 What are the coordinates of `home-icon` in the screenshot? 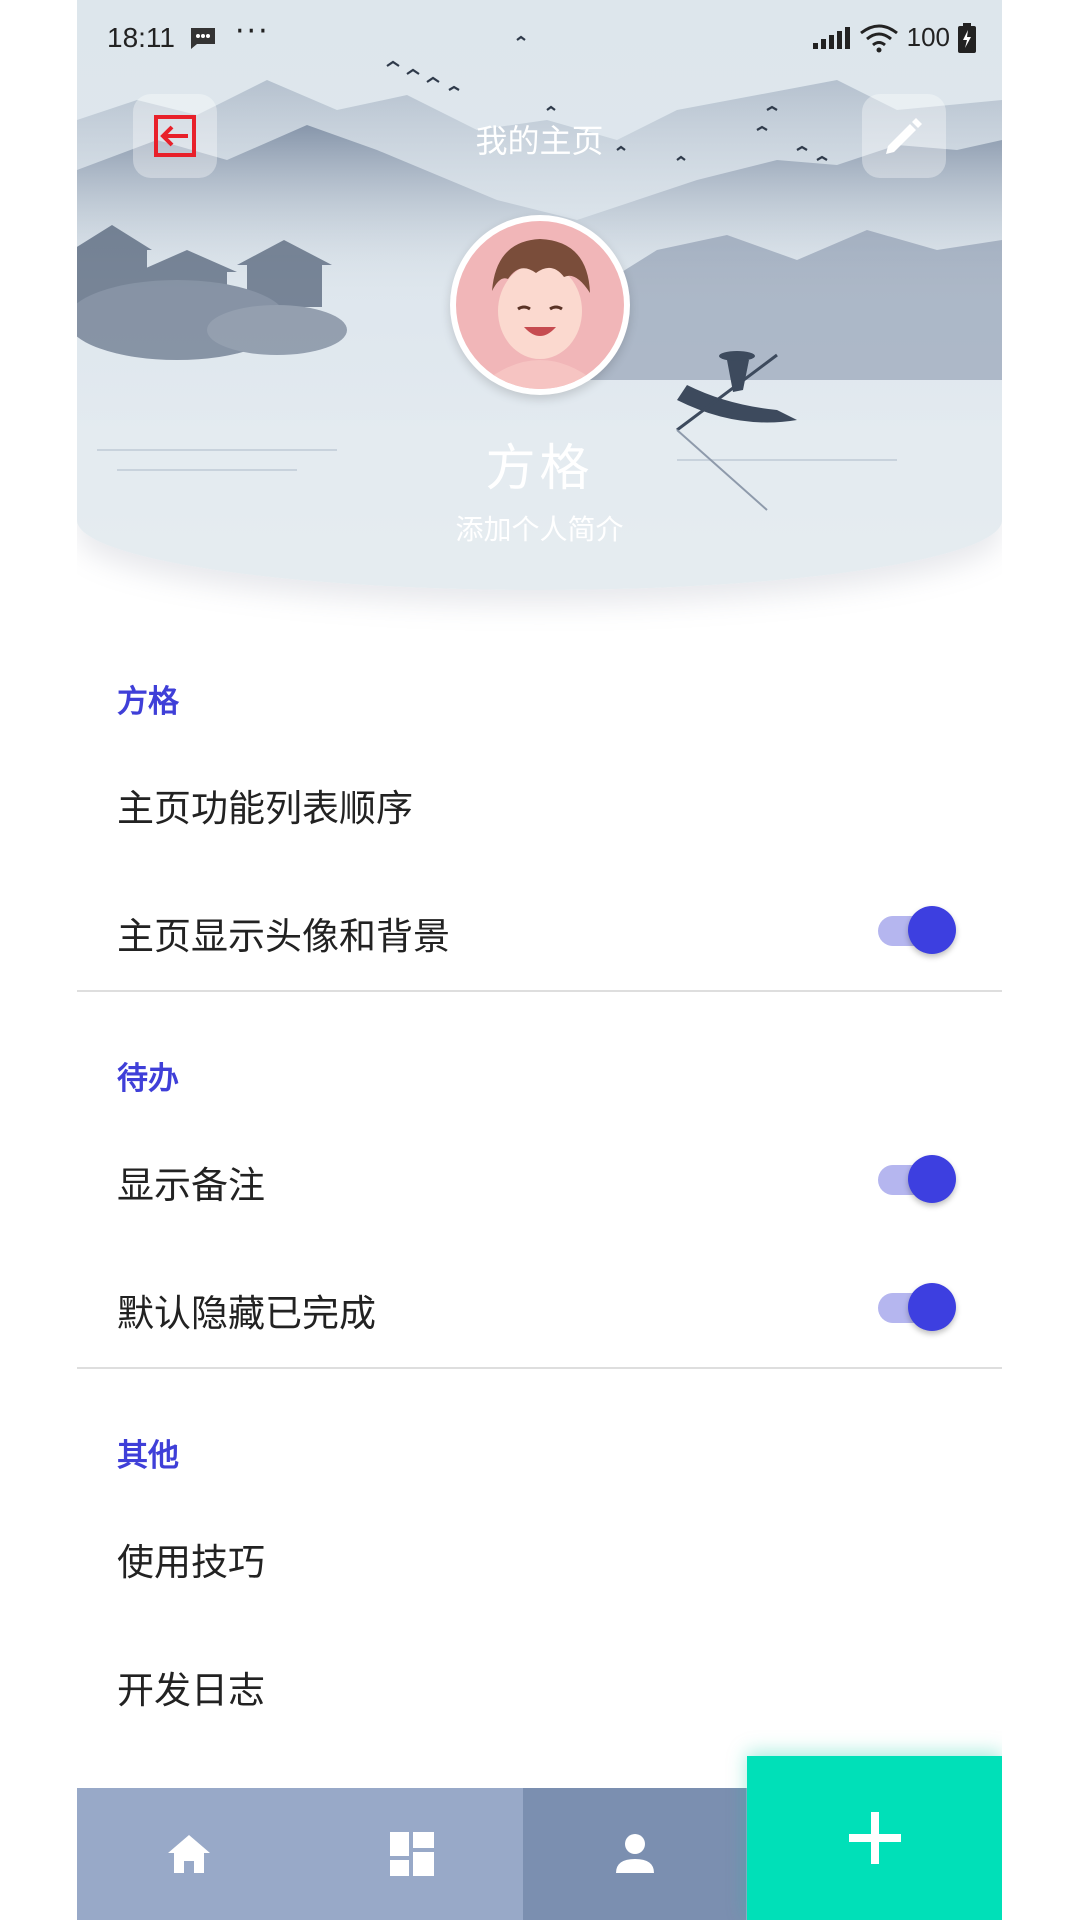 It's located at (188, 1854).